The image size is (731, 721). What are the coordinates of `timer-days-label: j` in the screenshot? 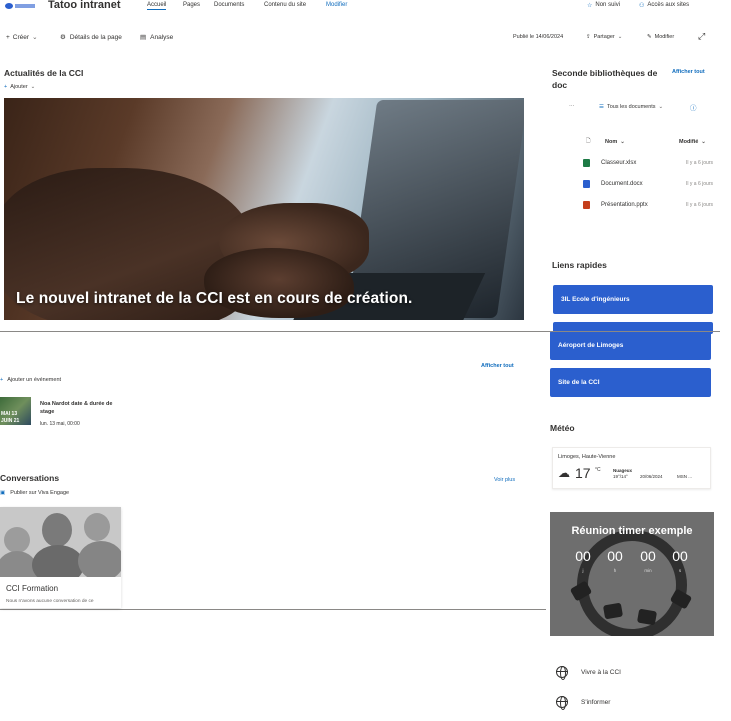 It's located at (583, 570).